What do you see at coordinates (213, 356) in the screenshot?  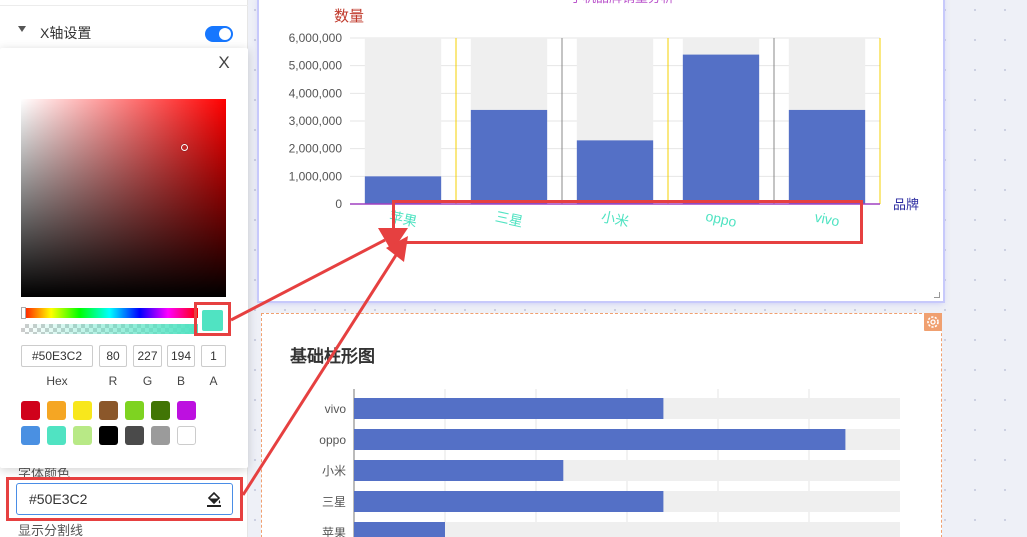 I see `a-field: 1` at bounding box center [213, 356].